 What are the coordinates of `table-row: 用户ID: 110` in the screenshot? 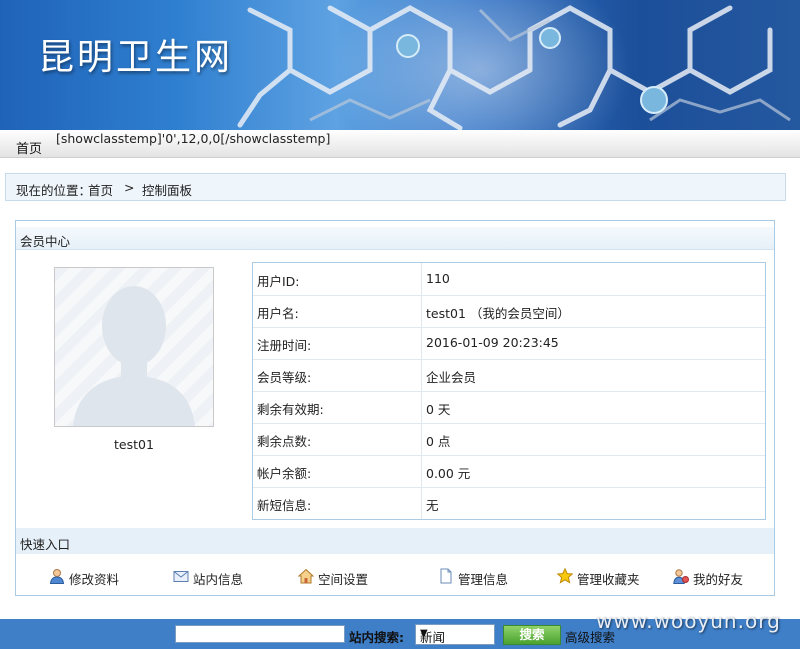 It's located at (509, 279).